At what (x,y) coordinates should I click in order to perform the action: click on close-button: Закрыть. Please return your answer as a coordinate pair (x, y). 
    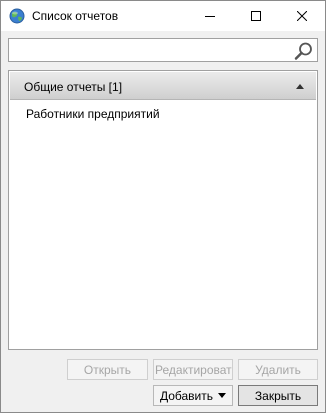
    Looking at the image, I should click on (278, 395).